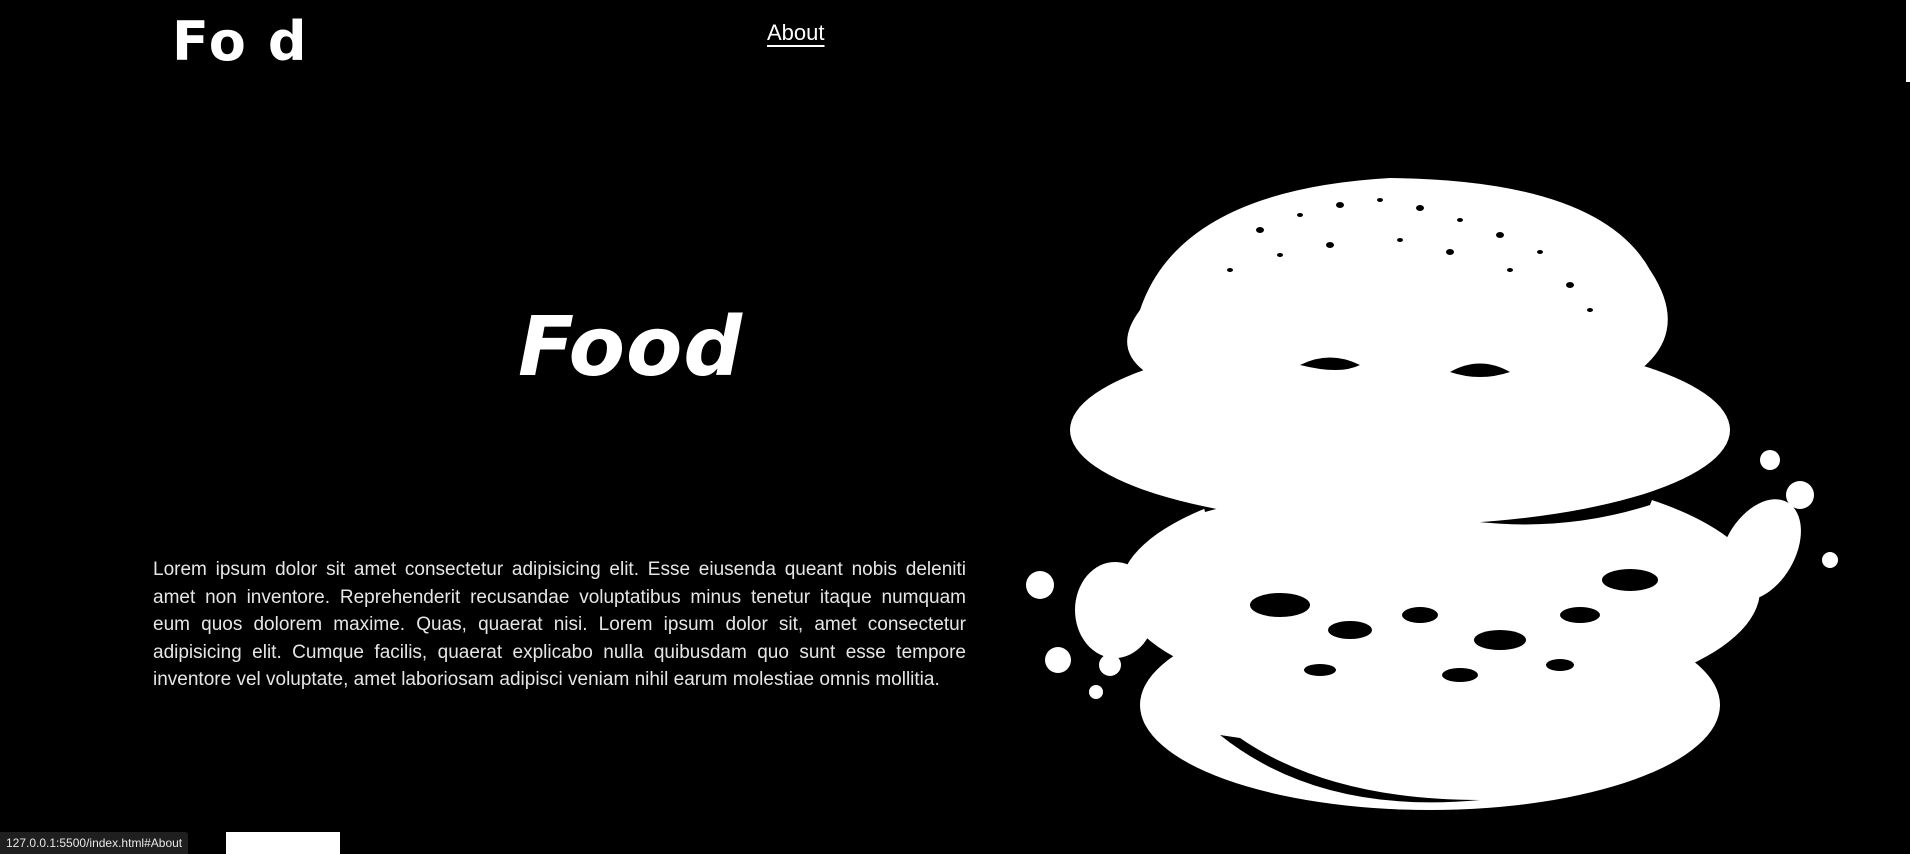  What do you see at coordinates (210, 41) in the screenshot?
I see `logo-text-left: Fo` at bounding box center [210, 41].